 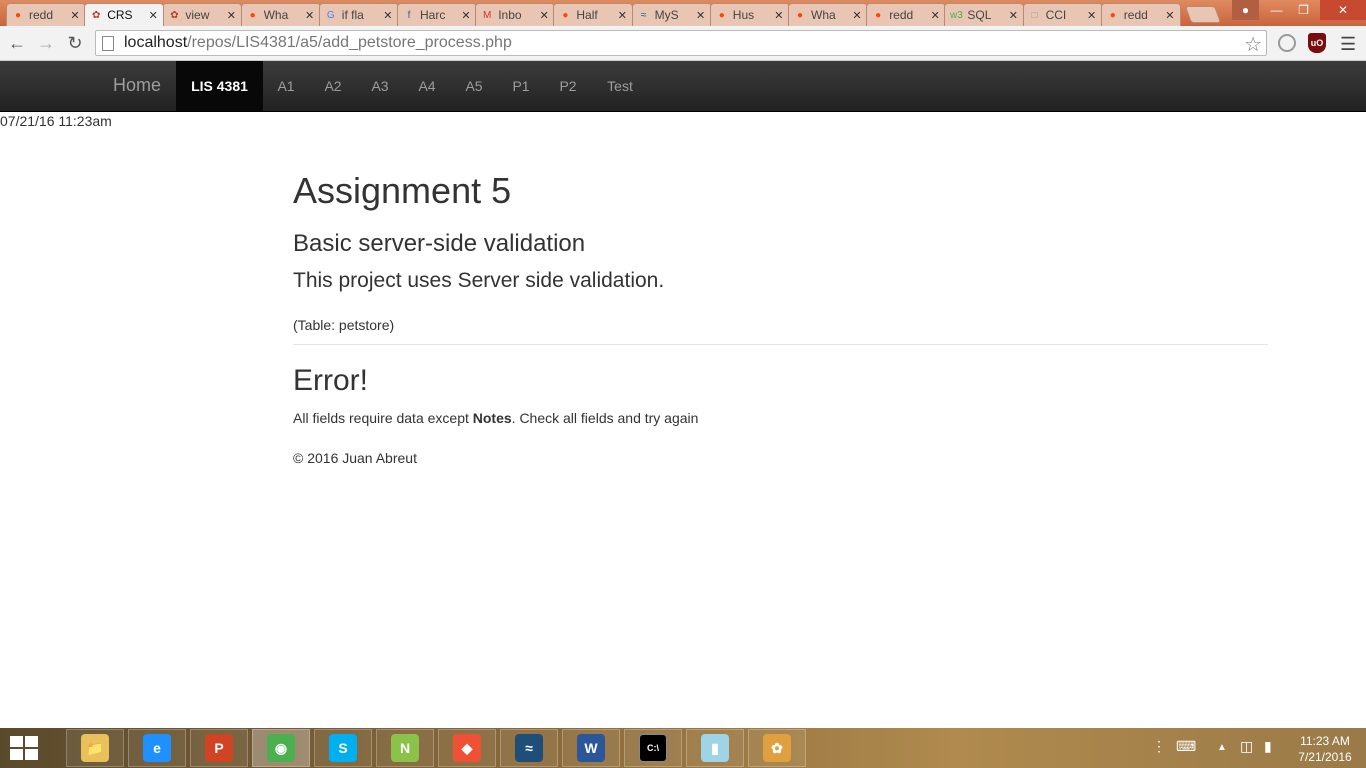 I want to click on mysql-icon: ≈, so click(x=643, y=15).